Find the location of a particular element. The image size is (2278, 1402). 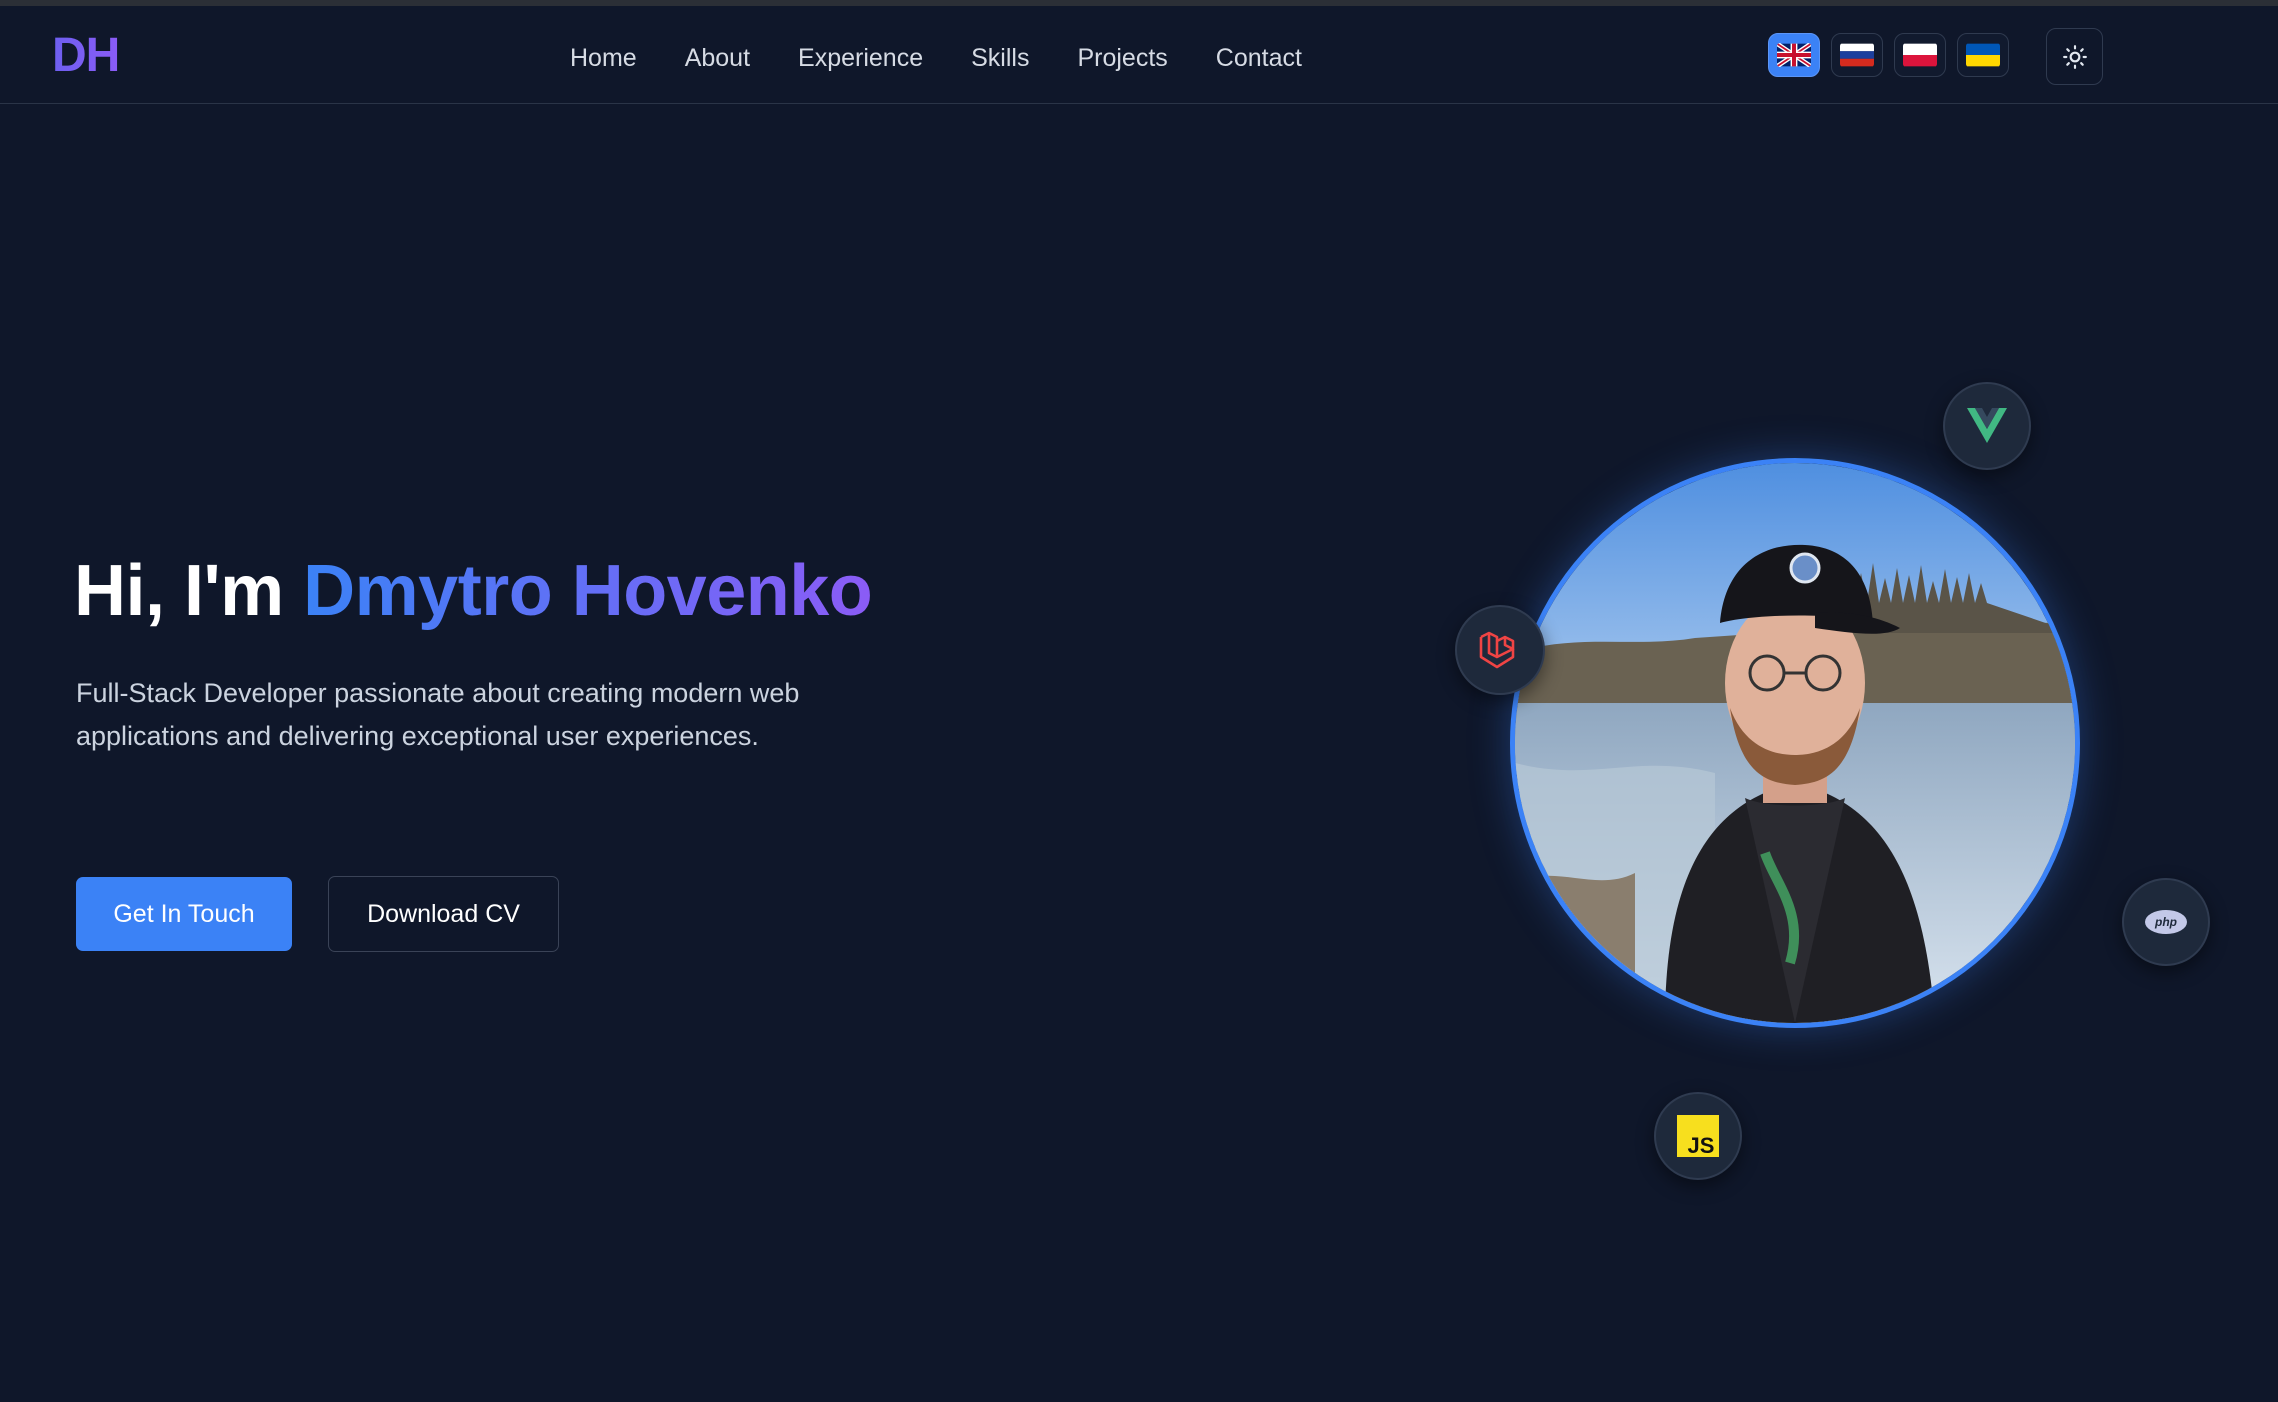

flag-ru-icon is located at coordinates (1857, 55).